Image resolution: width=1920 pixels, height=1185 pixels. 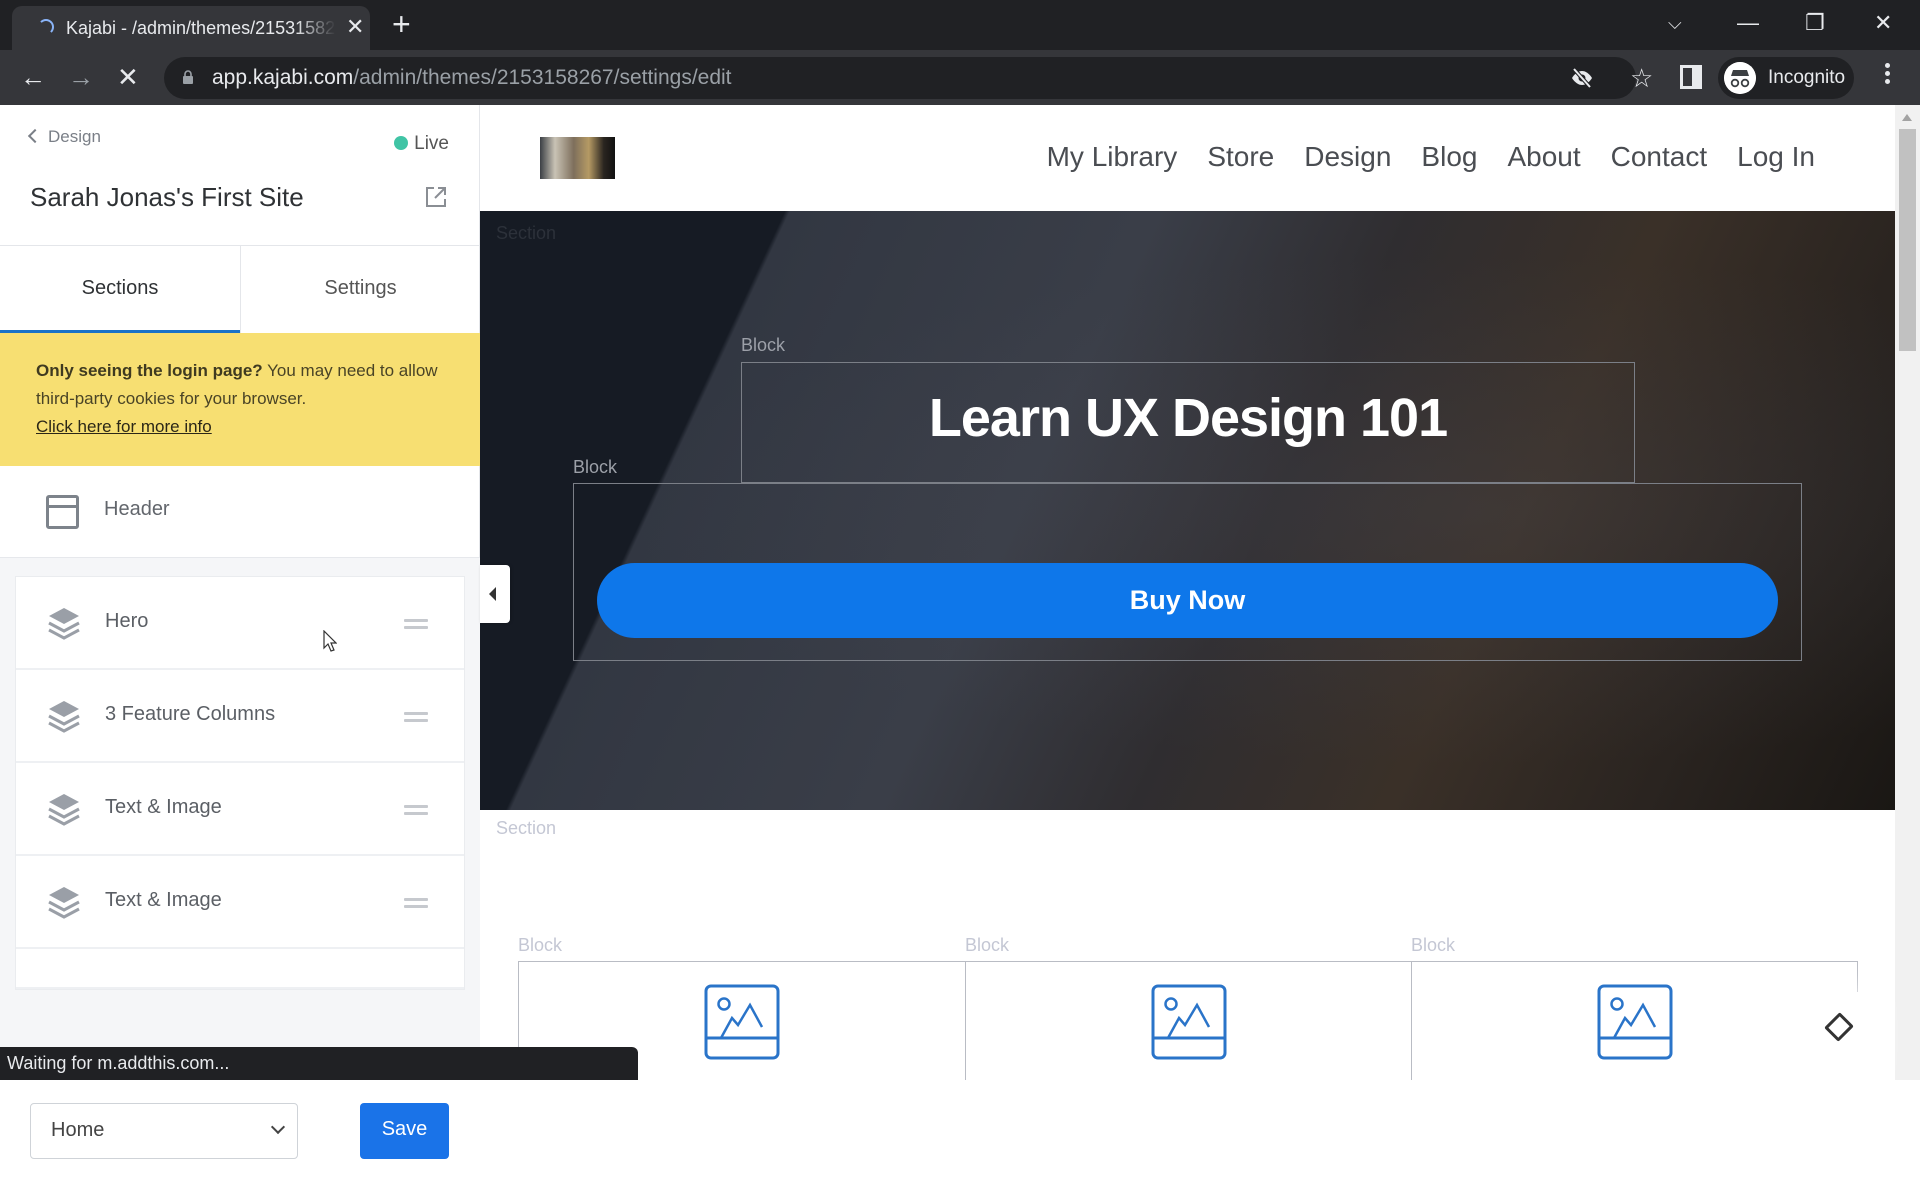 What do you see at coordinates (240, 716) in the screenshot?
I see `section-item-feature-columns: 3 Feature Columns` at bounding box center [240, 716].